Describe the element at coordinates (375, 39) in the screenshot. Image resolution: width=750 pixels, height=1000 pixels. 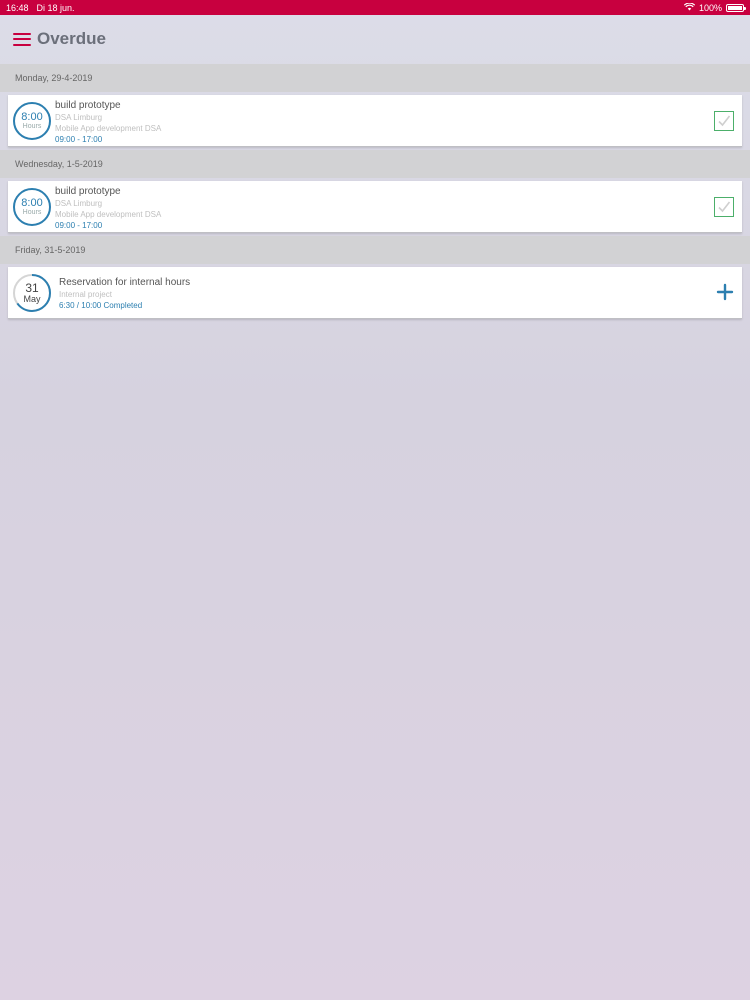
I see `header: Overdue` at that location.